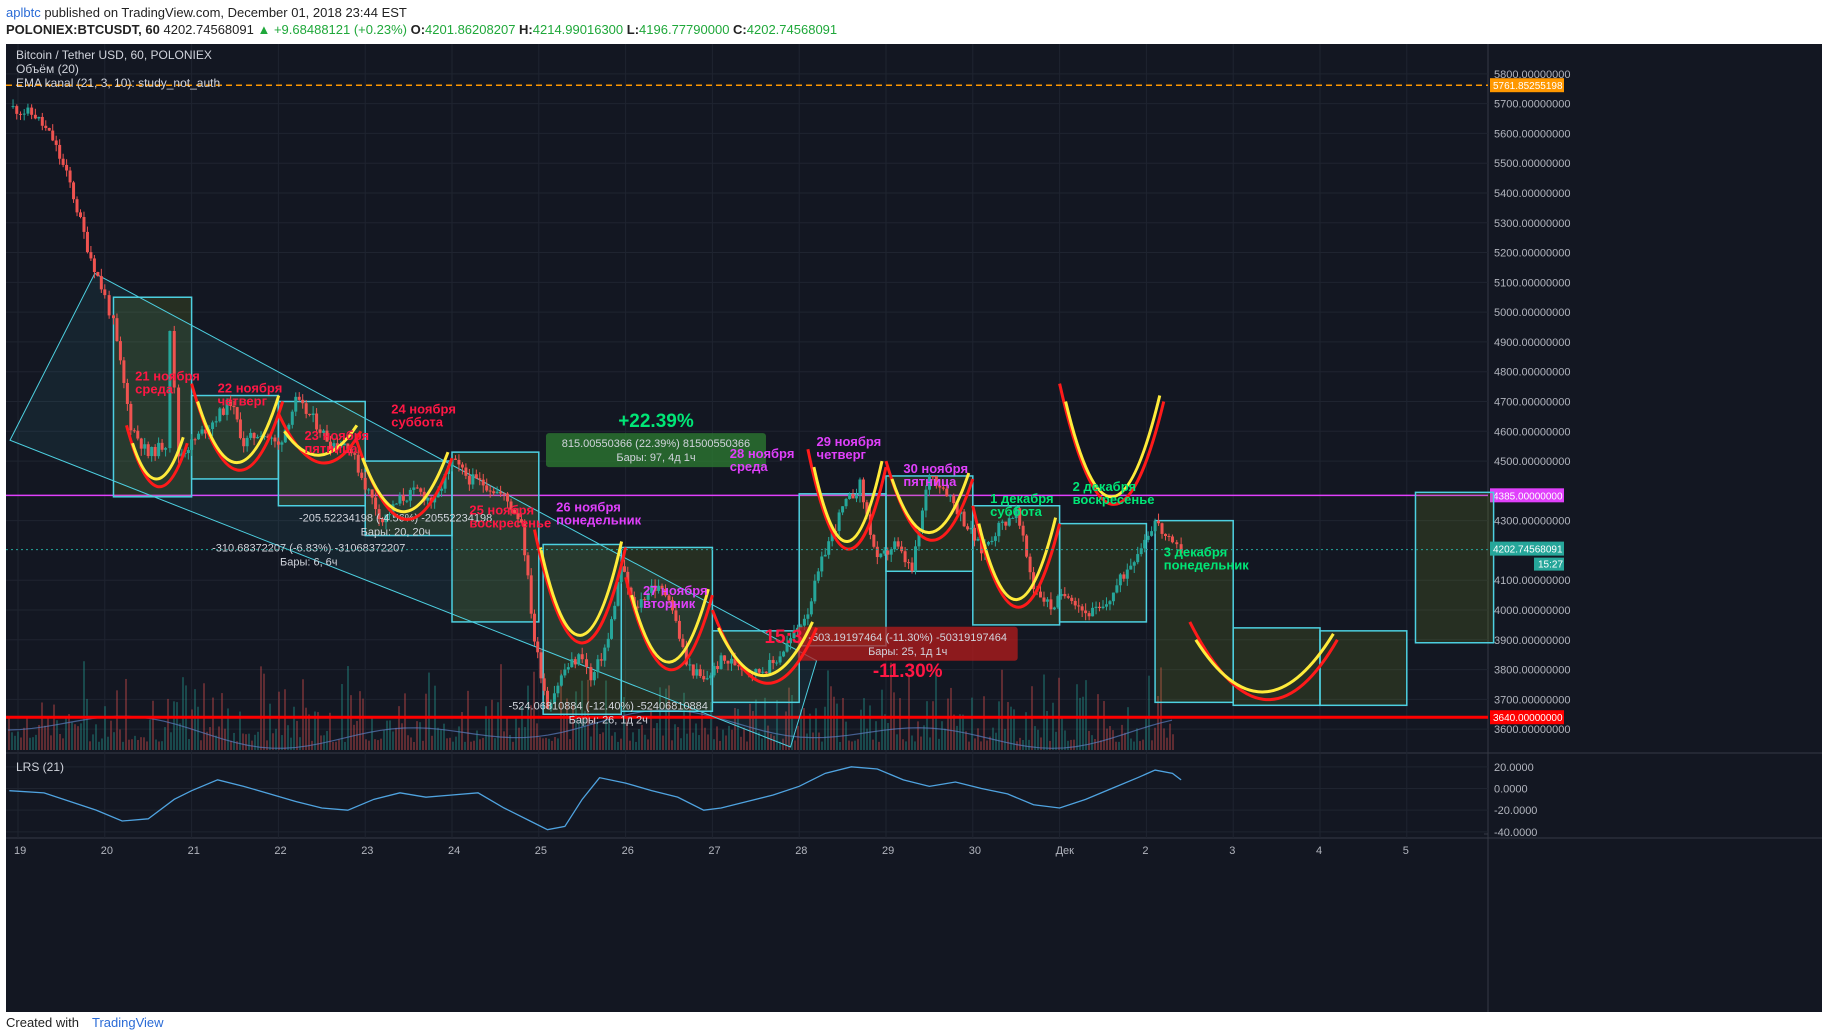 This screenshot has height=1034, width=1828. Describe the element at coordinates (1532, 164) in the screenshot. I see `y-tick-label: 5500.00000000` at that location.